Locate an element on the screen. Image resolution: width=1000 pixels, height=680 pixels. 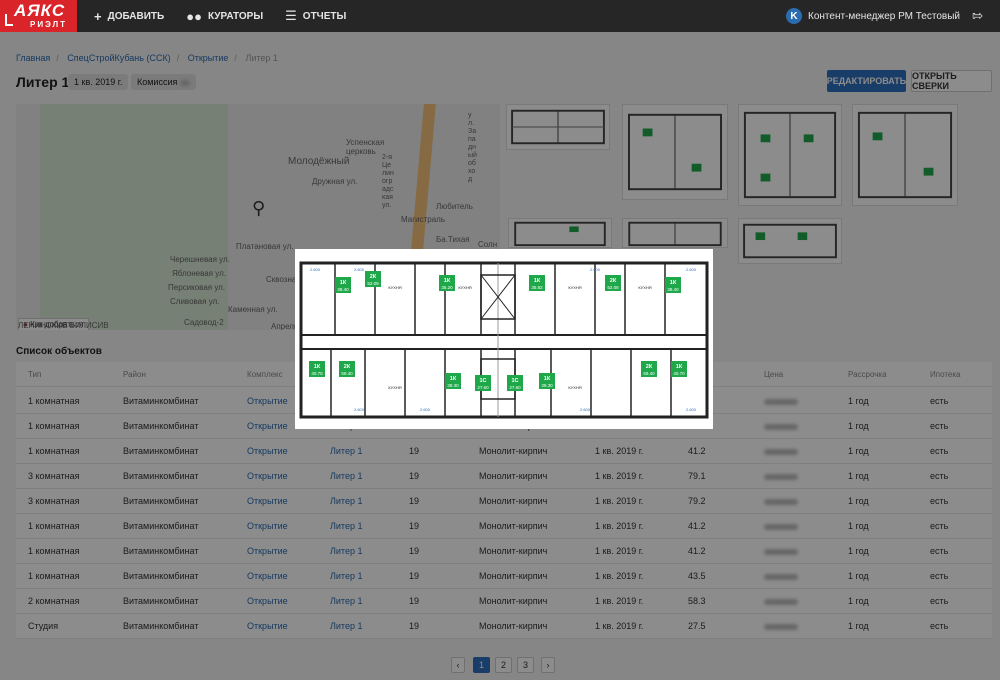
apartment-area: 52.09 is located at coordinates (373, 283).